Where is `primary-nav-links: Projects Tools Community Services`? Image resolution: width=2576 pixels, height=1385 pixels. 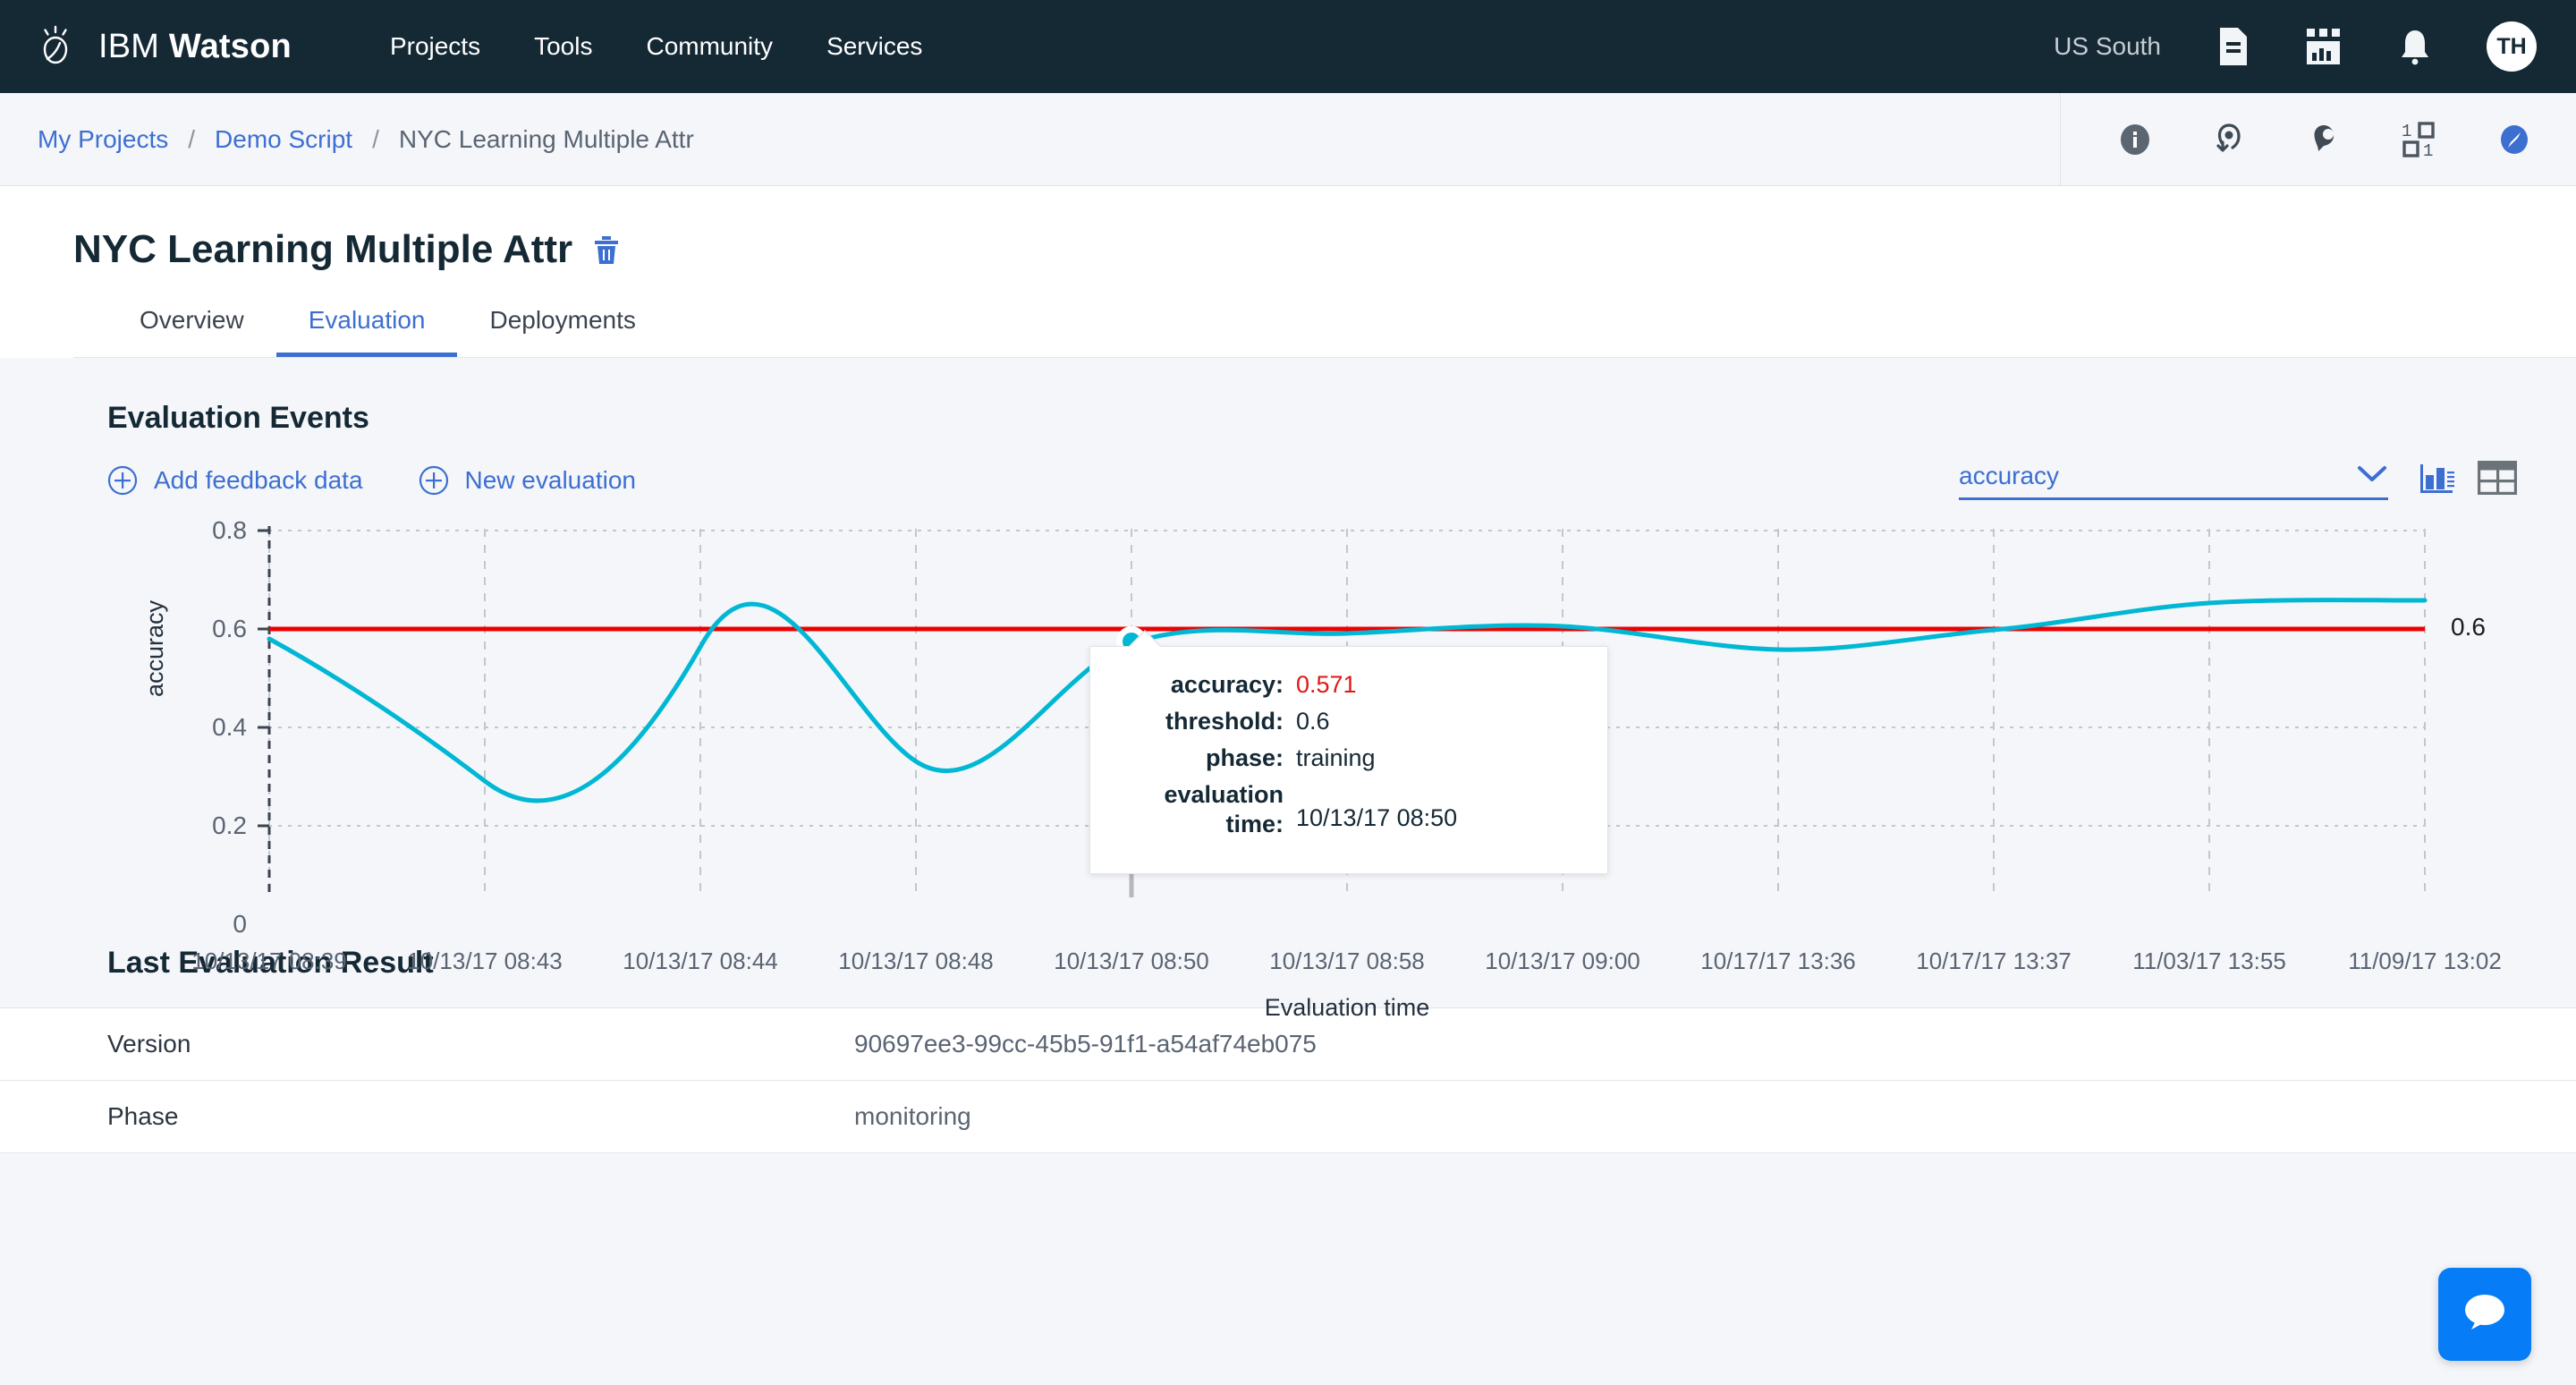 primary-nav-links: Projects Tools Community Services is located at coordinates (656, 46).